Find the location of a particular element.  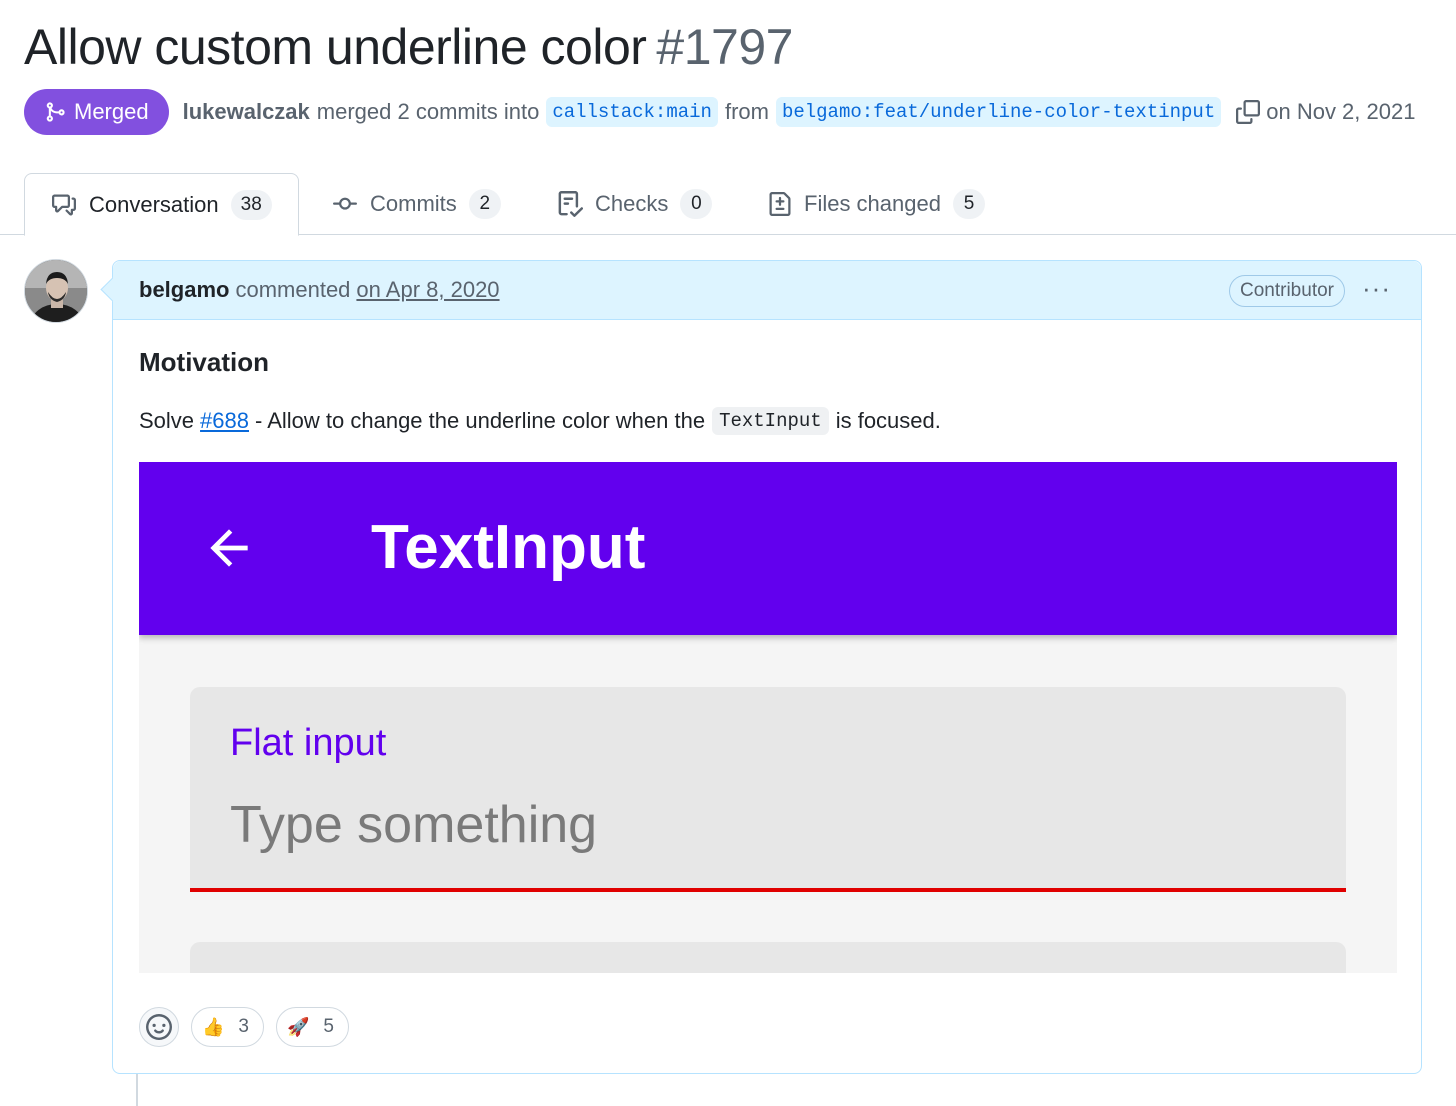

tab-conversation: Conversation 38 is located at coordinates (161, 204).